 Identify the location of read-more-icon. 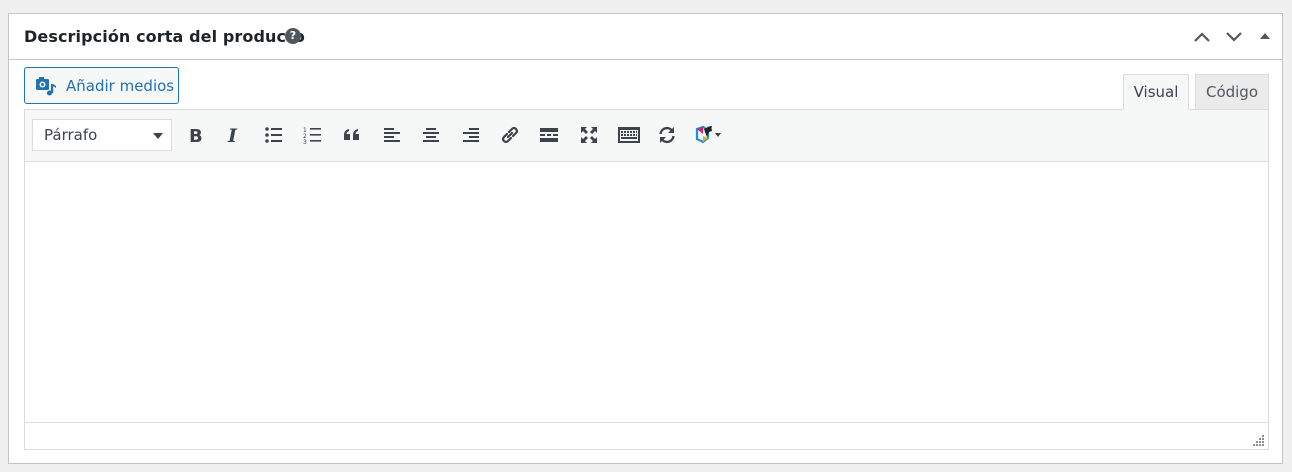
(549, 135).